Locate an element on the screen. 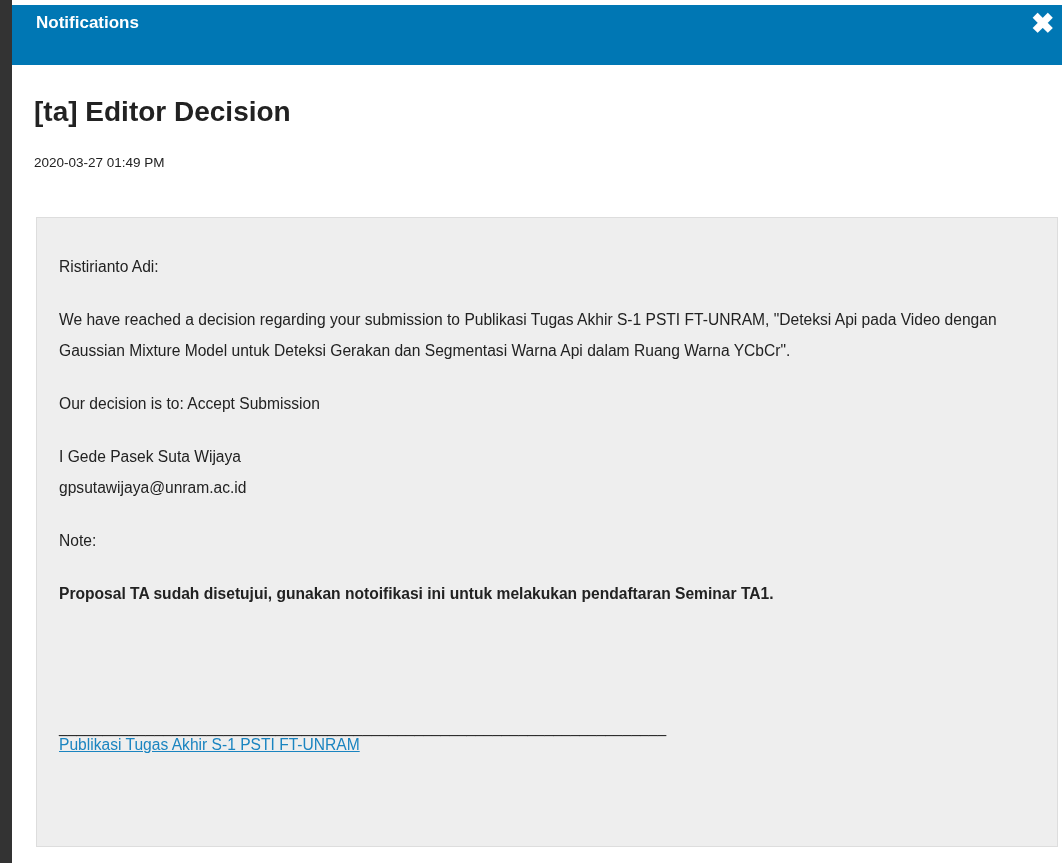 This screenshot has height=863, width=1062. notification-subject: [ta] Editor Decision is located at coordinates (163, 112).